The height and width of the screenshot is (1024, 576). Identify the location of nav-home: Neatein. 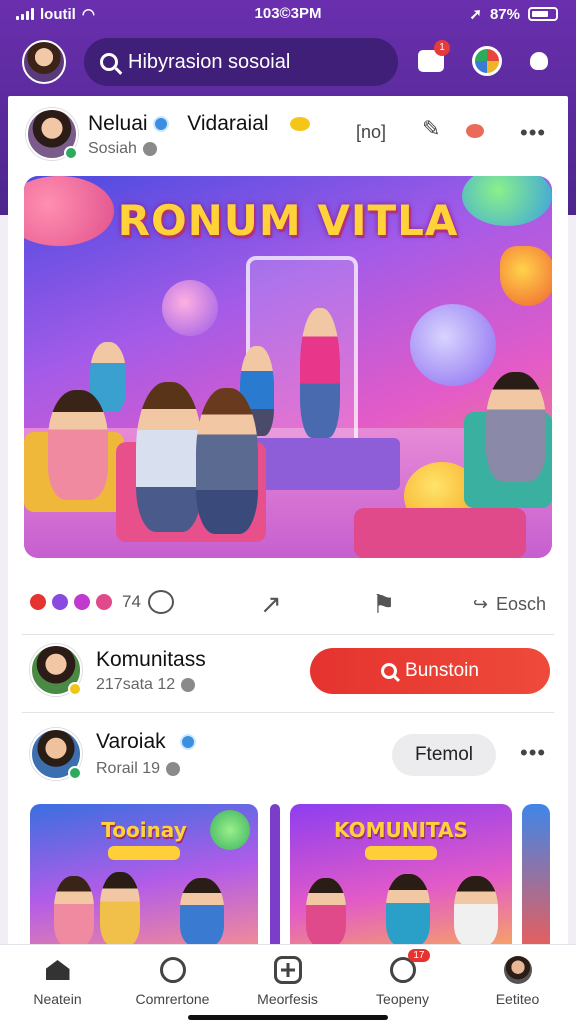
(57, 981).